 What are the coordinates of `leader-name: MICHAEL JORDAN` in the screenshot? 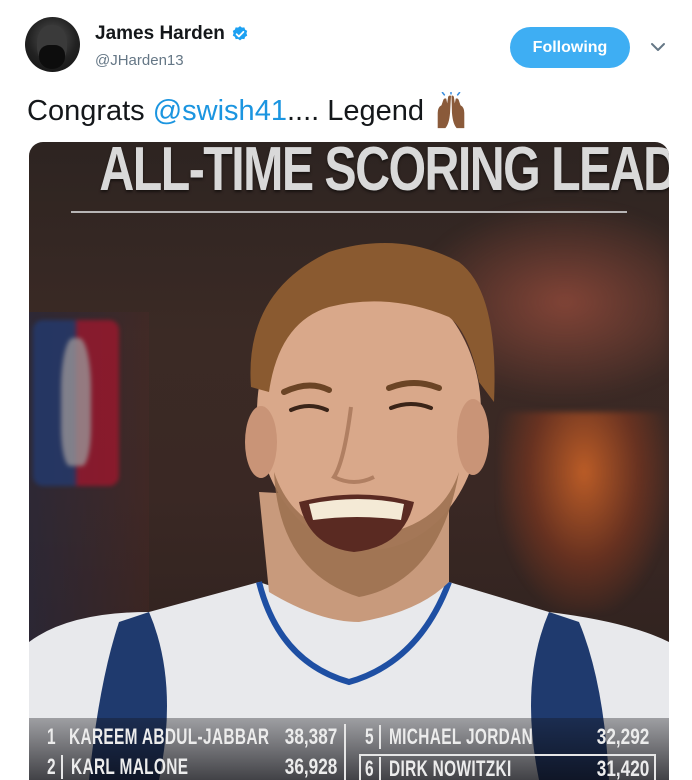 It's located at (461, 736).